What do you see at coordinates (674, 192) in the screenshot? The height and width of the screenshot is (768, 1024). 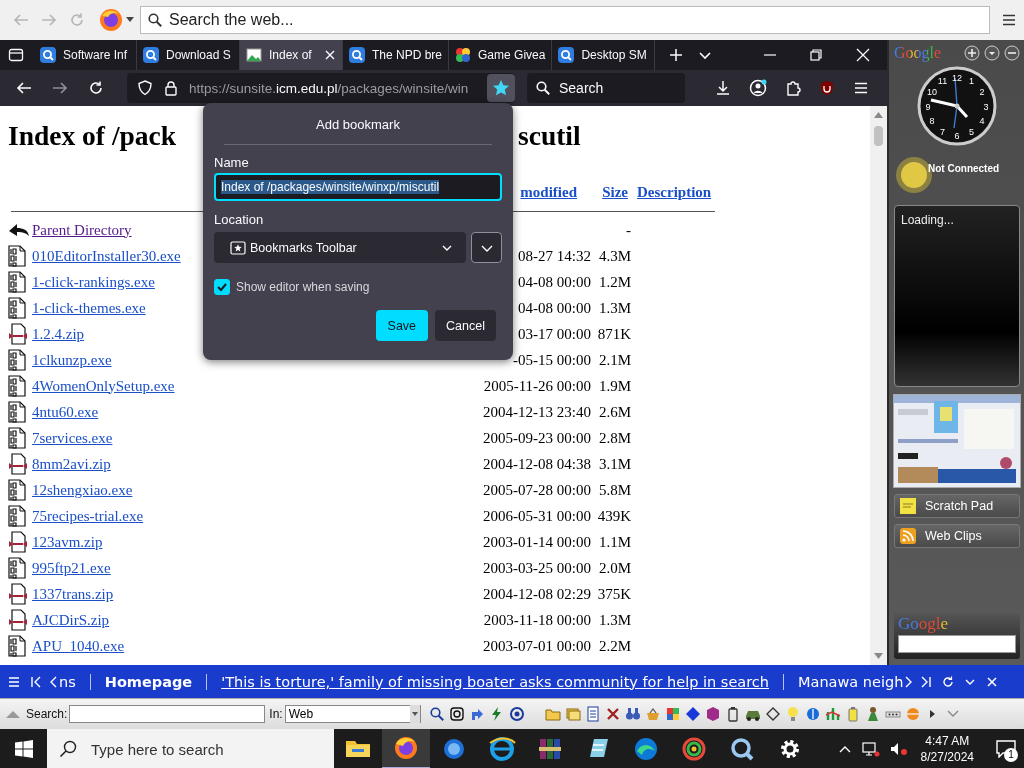 I see `column-header-link: Description` at bounding box center [674, 192].